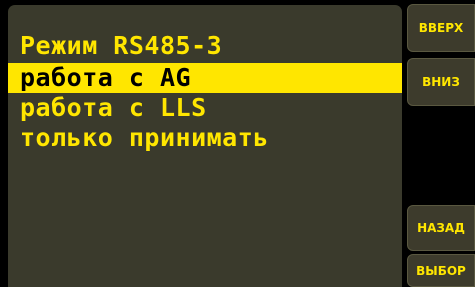 Image resolution: width=475 pixels, height=287 pixels. Describe the element at coordinates (121, 45) in the screenshot. I see `menu-title: Режим RS485-3` at that location.